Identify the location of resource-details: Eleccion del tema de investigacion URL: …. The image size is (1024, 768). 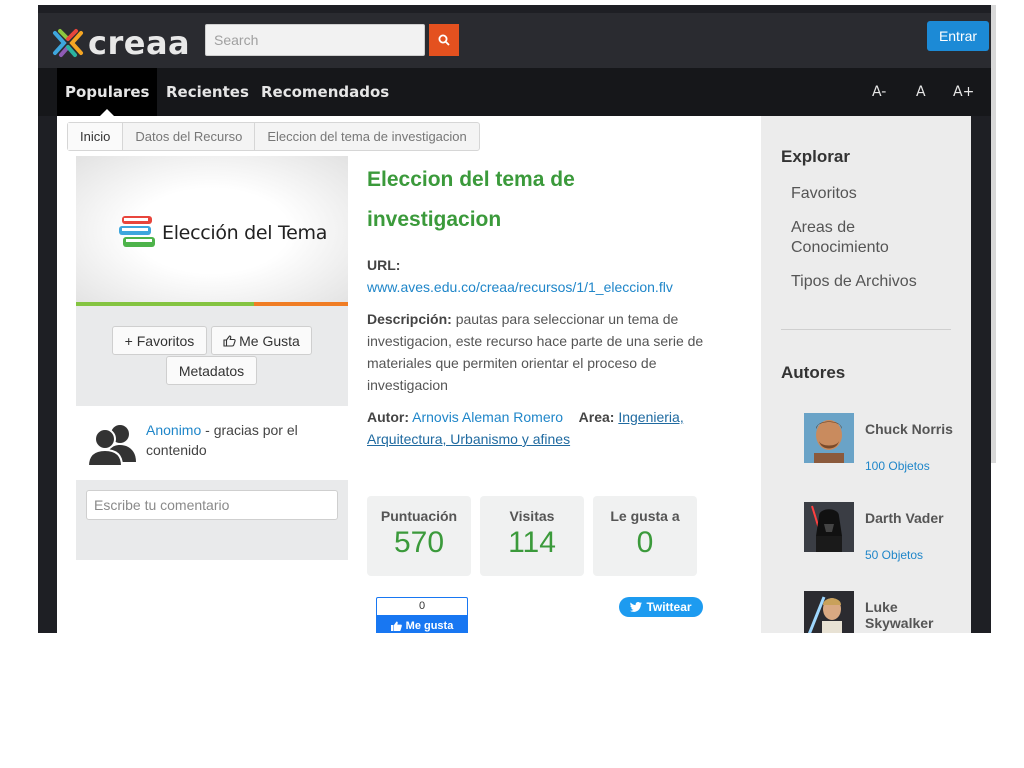
(537, 305).